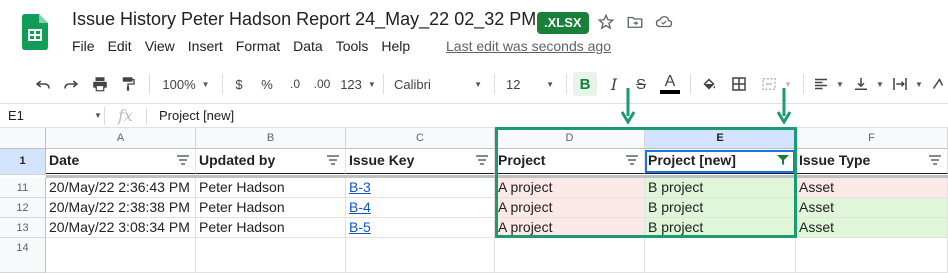  What do you see at coordinates (121, 188) in the screenshot?
I see `table-cell: 20/May/22 2:36:43 PM` at bounding box center [121, 188].